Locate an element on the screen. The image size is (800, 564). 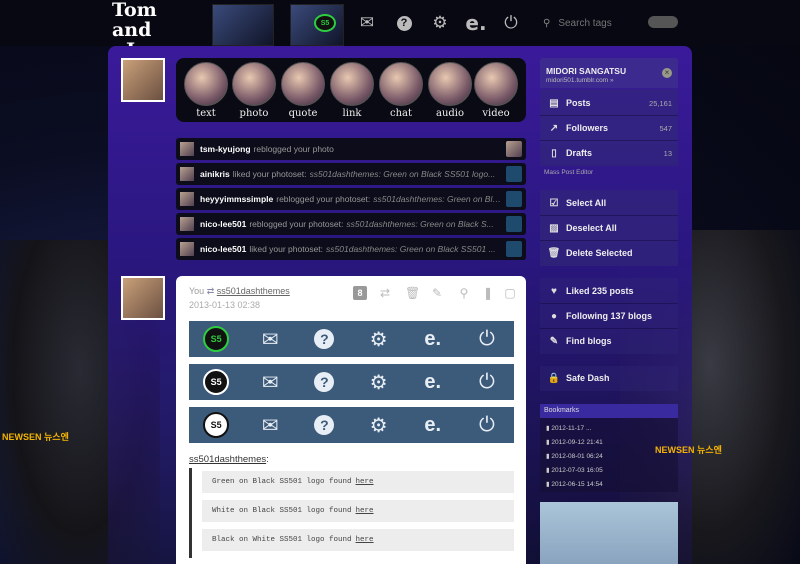
notification-action: liked your photoset: is located at coordinates (286, 249).